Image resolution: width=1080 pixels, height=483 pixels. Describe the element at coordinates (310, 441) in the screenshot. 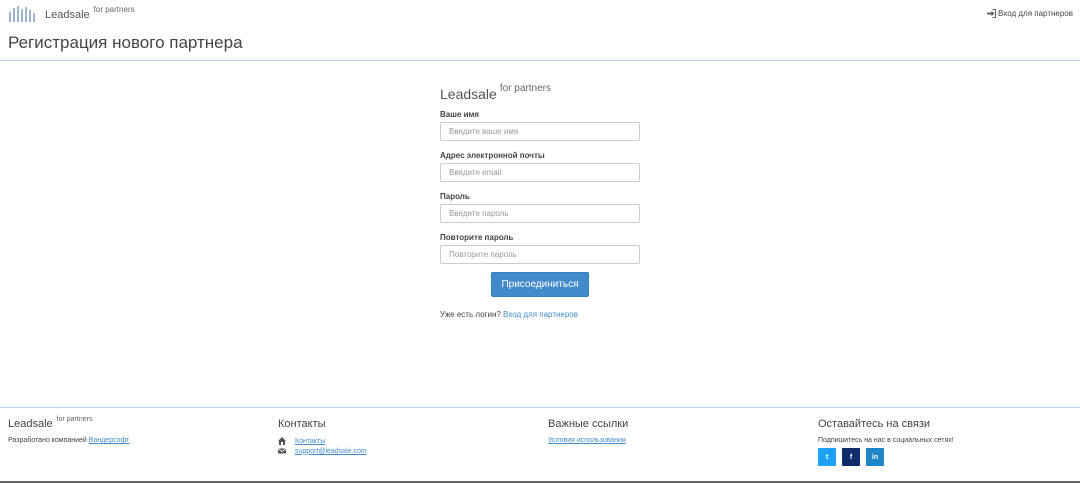

I see `contacts-link: Контакты` at that location.